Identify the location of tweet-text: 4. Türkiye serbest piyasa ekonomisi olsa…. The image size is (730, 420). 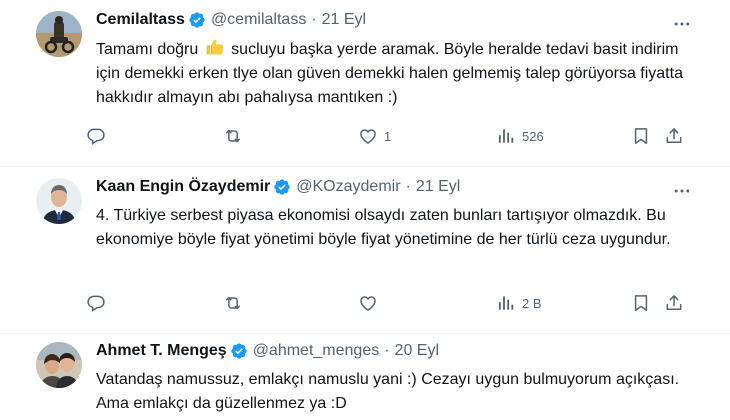
(383, 227).